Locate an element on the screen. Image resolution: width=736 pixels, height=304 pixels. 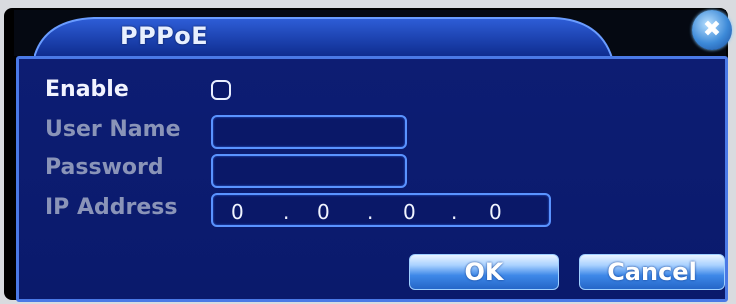
username-label: User Name is located at coordinates (113, 129).